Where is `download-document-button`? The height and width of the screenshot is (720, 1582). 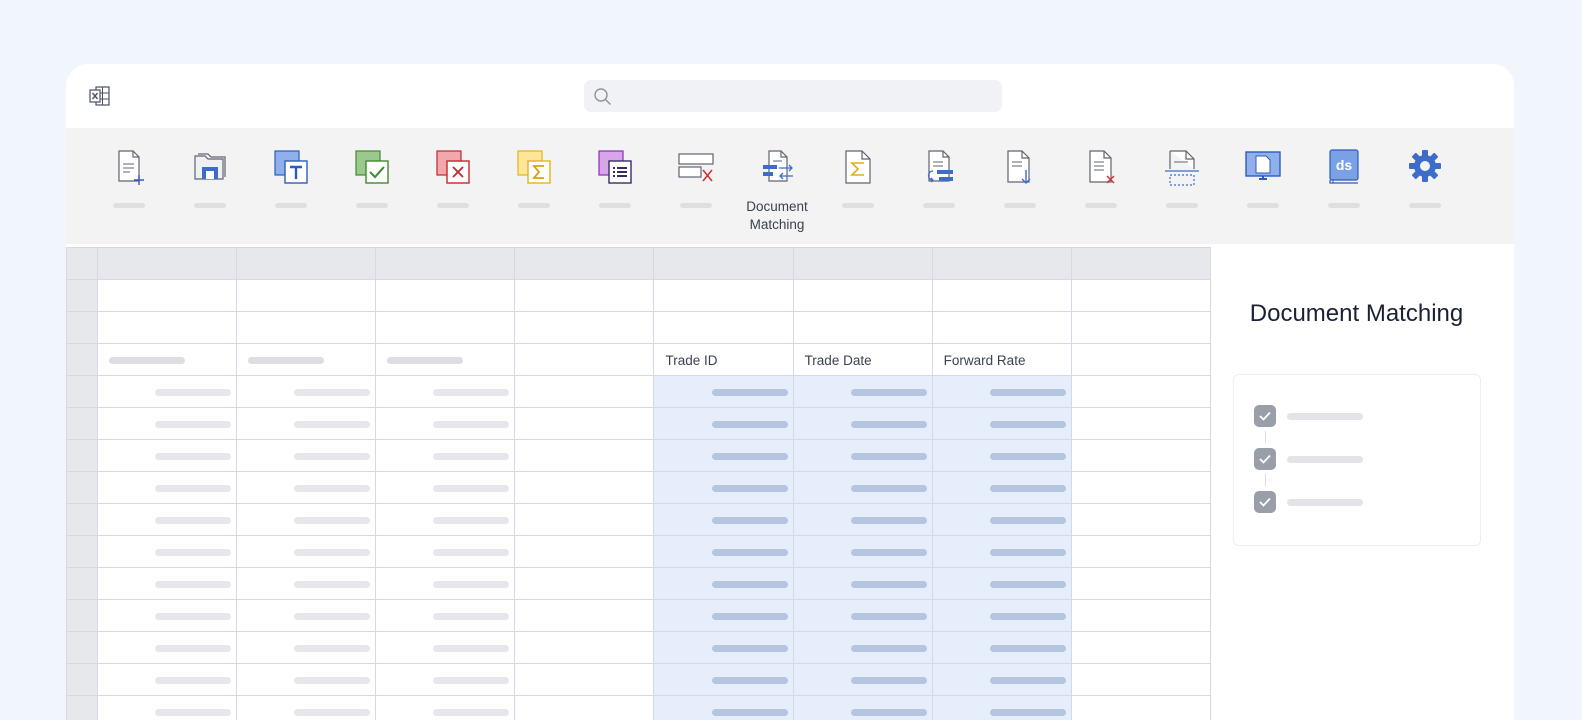
download-document-button is located at coordinates (1020, 193).